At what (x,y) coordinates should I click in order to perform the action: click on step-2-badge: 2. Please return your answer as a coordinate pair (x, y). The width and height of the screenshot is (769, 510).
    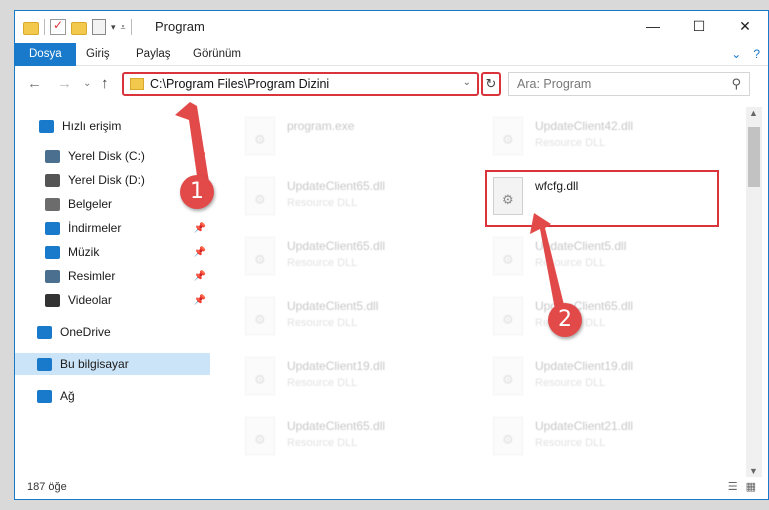
    Looking at the image, I should click on (565, 320).